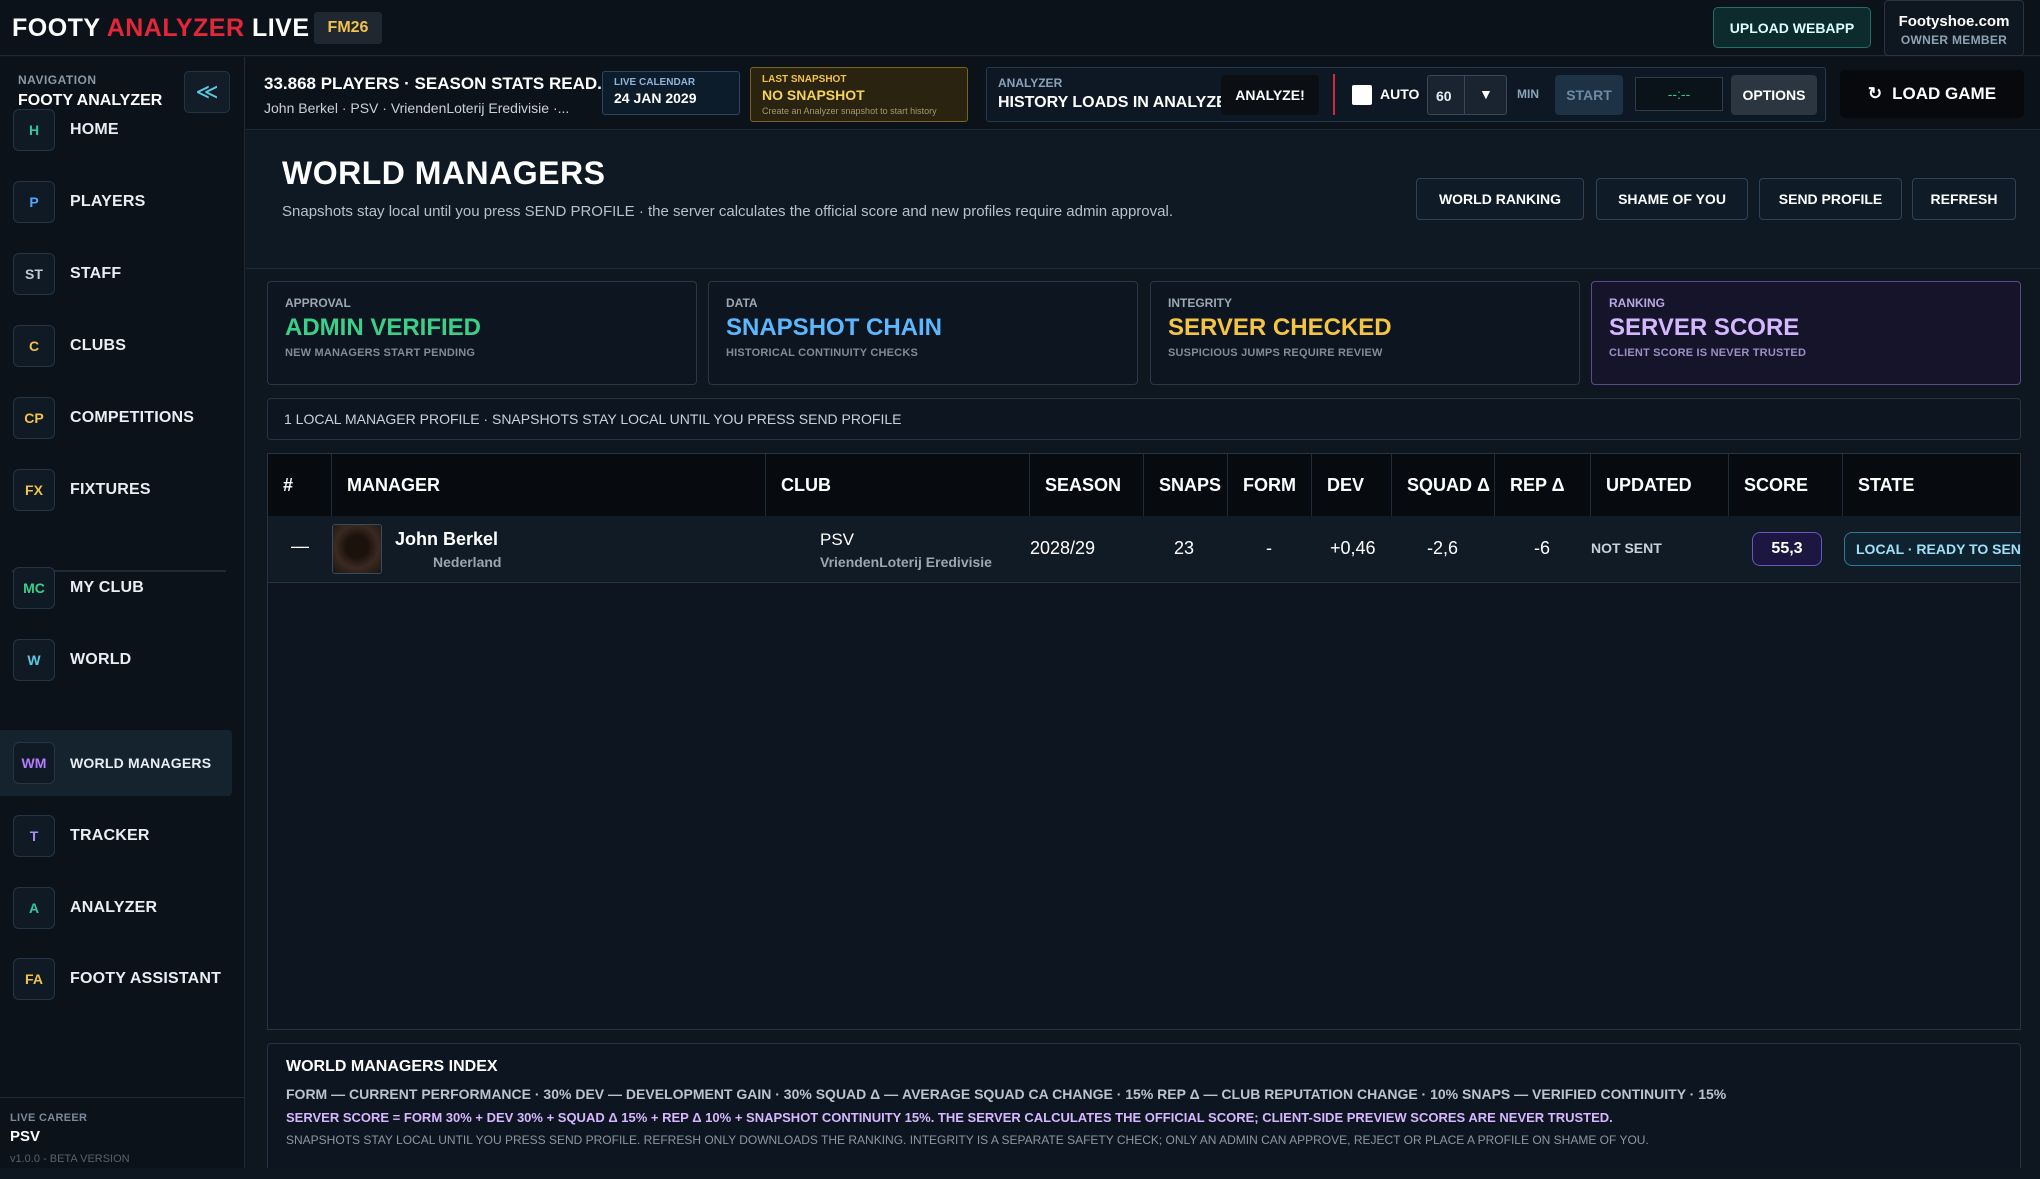 The image size is (2040, 1179). Describe the element at coordinates (318, 303) in the screenshot. I see `card-label: APPROVAL` at that location.